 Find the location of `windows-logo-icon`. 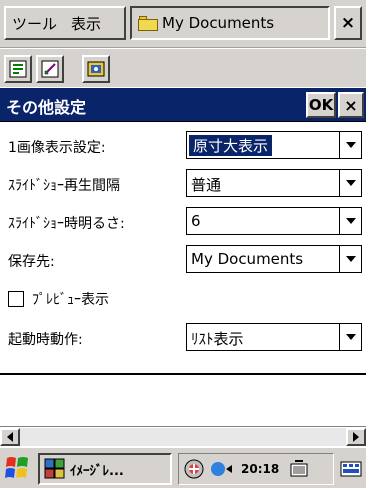

windows-logo-icon is located at coordinates (16, 467).